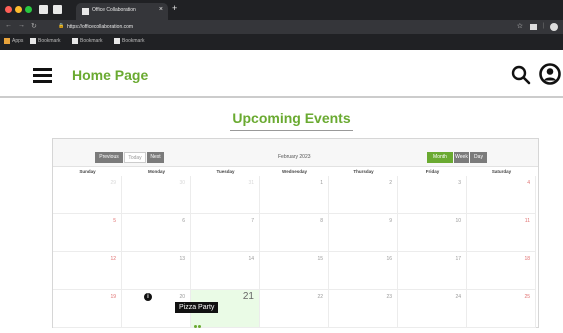  Describe the element at coordinates (114, 10) in the screenshot. I see `tab-title: Office Collaboration` at that location.